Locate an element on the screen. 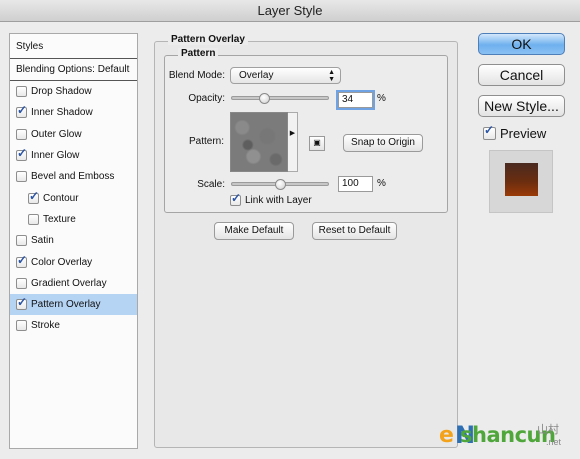 The height and width of the screenshot is (459, 580). preview-row: ✓ Preview is located at coordinates (515, 132).